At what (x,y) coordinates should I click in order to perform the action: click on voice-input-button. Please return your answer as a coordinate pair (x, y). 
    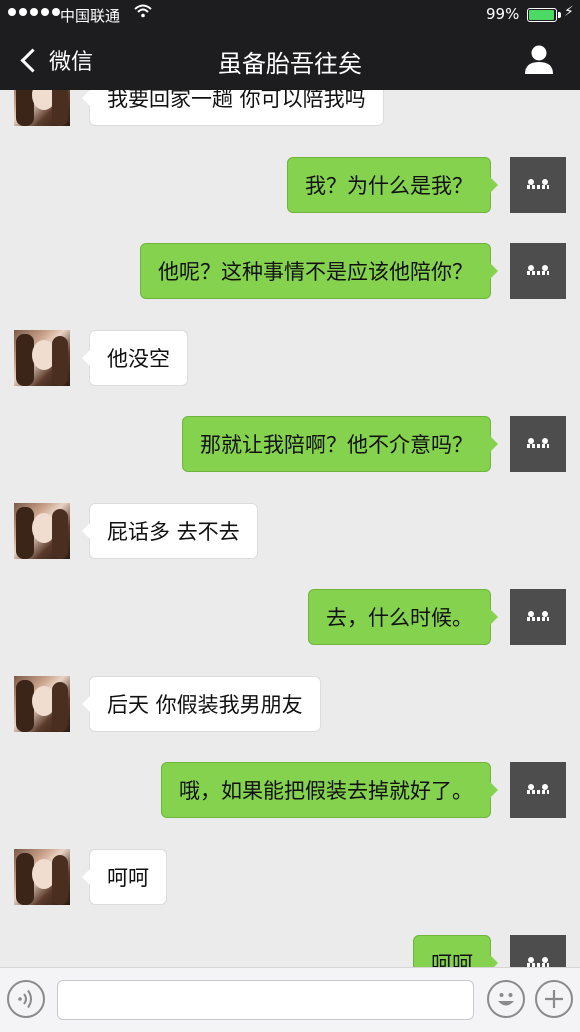
    Looking at the image, I should click on (26, 999).